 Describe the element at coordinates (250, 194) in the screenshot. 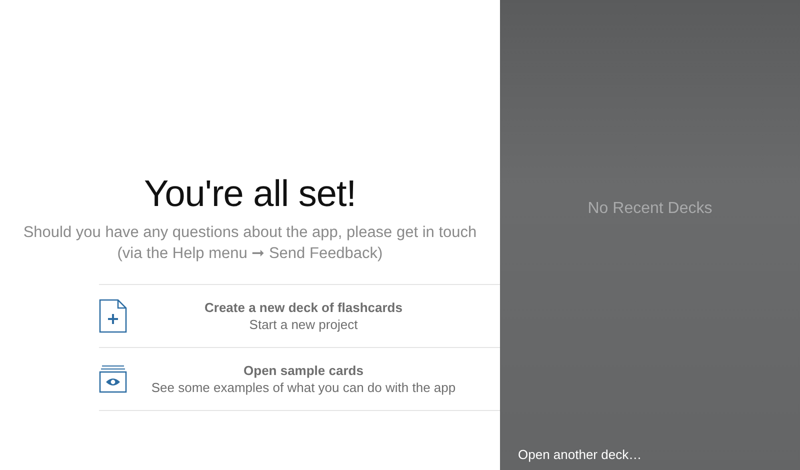

I see `welcome-title: You're all set!` at that location.